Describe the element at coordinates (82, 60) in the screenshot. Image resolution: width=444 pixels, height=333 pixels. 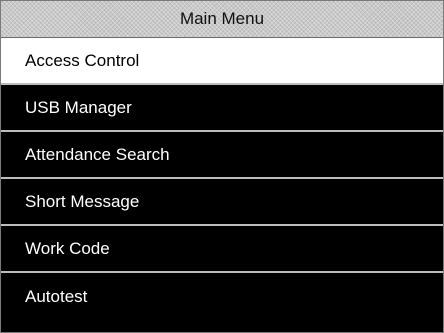
I see `menu-item-label: Access Control` at that location.